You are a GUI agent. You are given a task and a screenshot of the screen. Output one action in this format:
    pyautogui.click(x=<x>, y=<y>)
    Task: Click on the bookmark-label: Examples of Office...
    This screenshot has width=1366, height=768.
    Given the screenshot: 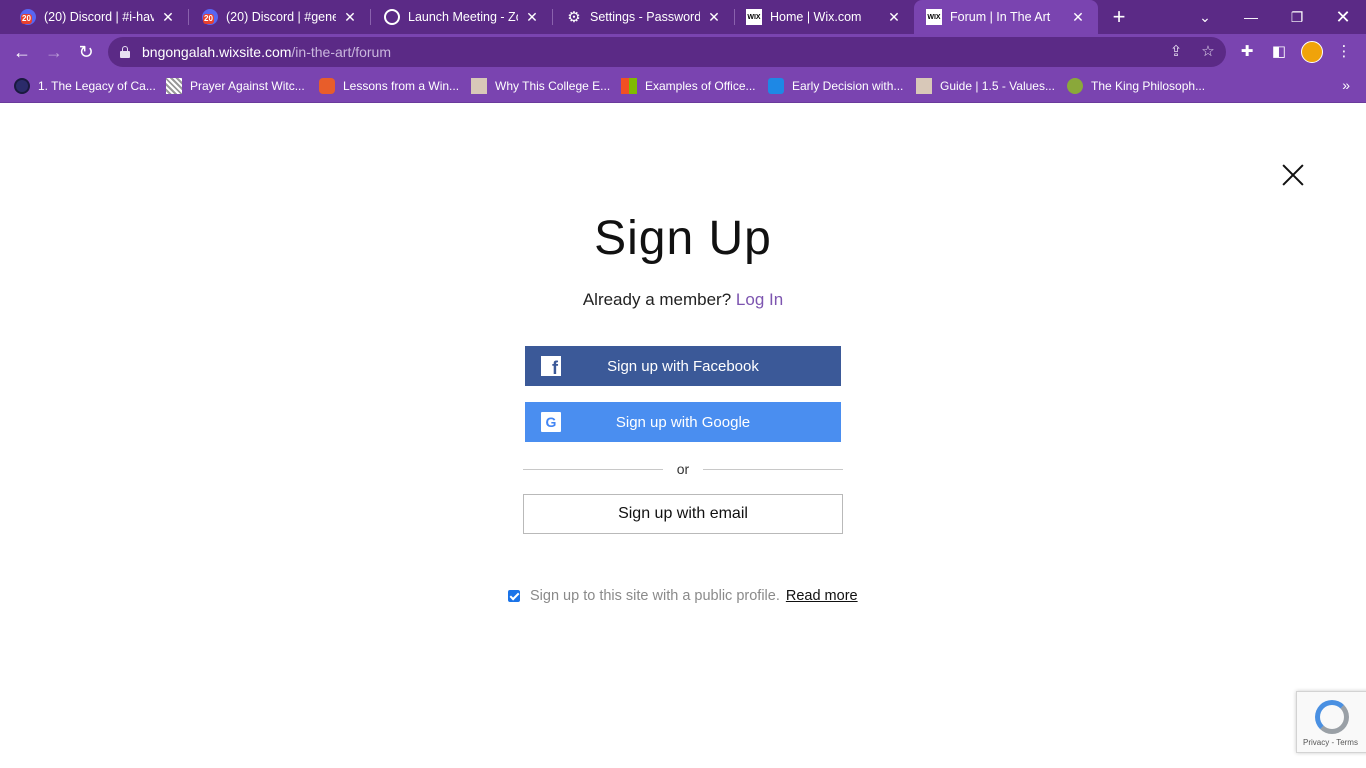 What is the action you would take?
    pyautogui.click(x=700, y=86)
    